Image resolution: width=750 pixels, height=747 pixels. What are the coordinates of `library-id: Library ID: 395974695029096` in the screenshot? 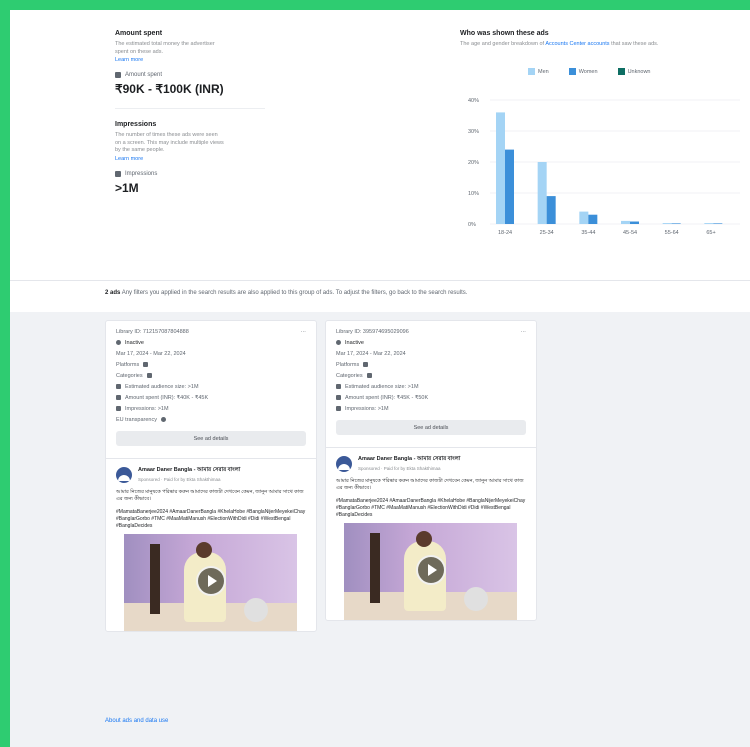 It's located at (372, 332).